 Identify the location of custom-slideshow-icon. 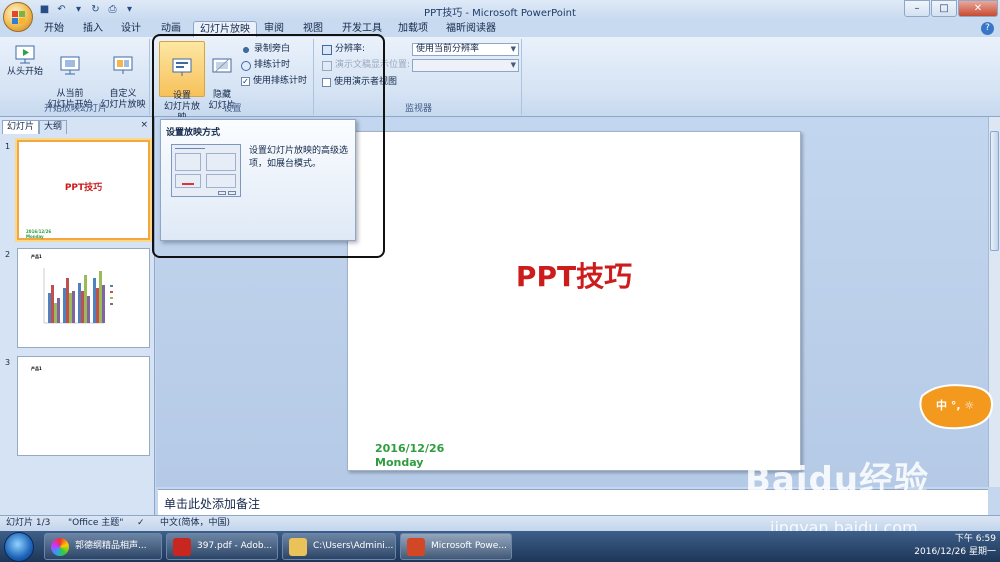
(123, 65).